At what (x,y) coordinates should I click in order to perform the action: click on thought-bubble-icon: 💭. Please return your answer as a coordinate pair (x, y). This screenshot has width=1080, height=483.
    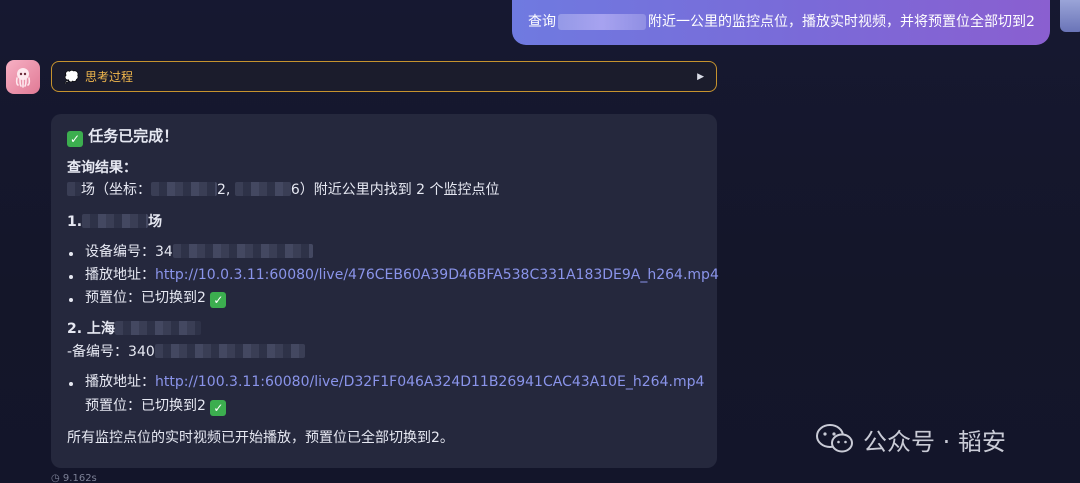
    Looking at the image, I should click on (71, 76).